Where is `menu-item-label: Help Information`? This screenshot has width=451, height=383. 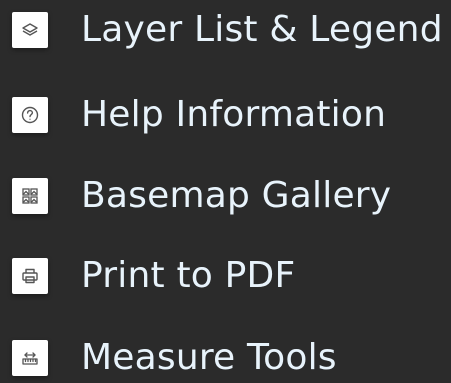 menu-item-label: Help Information is located at coordinates (233, 115).